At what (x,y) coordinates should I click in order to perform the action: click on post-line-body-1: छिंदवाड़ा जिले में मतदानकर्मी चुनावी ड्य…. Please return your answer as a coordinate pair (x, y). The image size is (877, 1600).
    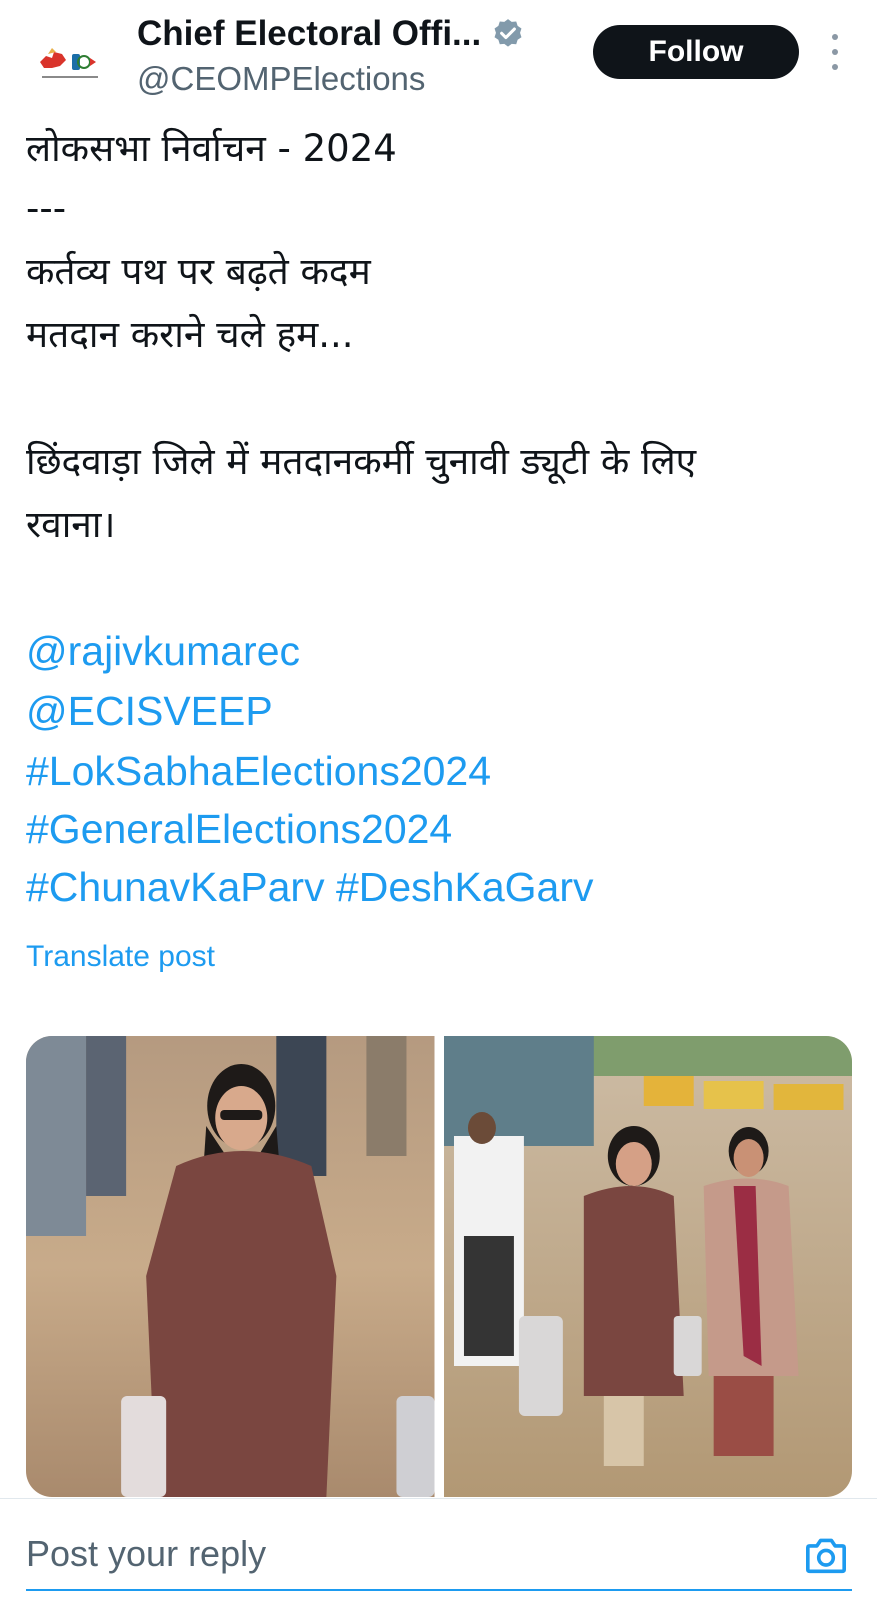
    Looking at the image, I should click on (361, 461).